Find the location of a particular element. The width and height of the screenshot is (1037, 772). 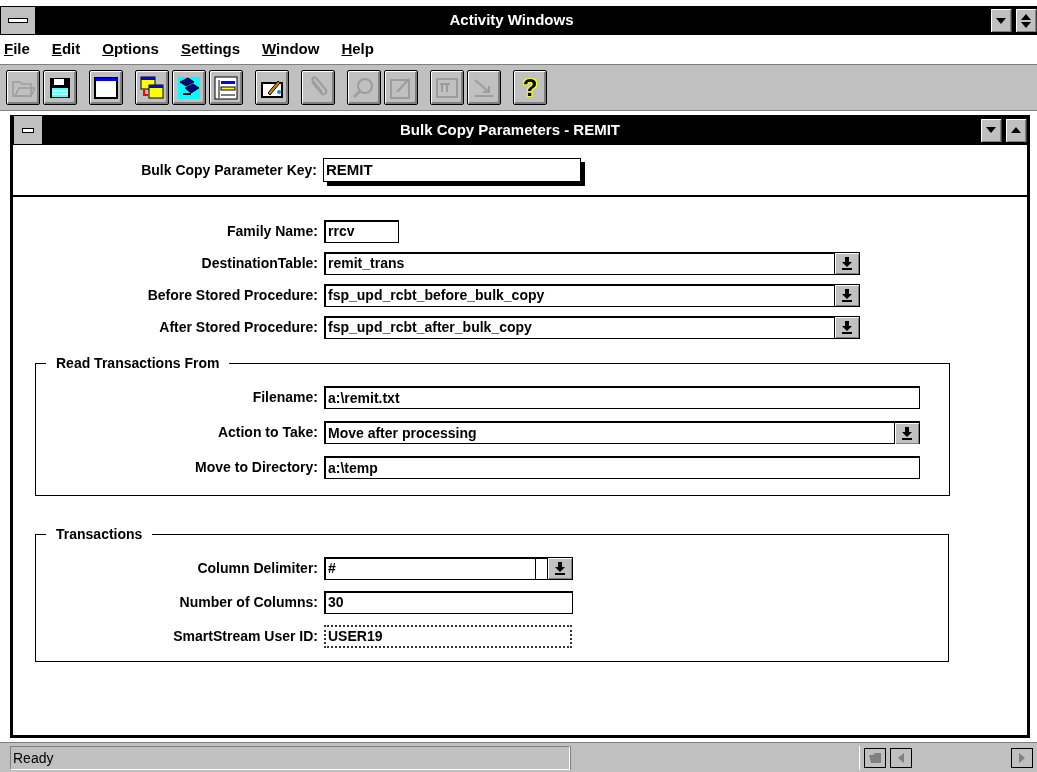

up-arrow-icon is located at coordinates (1016, 130).